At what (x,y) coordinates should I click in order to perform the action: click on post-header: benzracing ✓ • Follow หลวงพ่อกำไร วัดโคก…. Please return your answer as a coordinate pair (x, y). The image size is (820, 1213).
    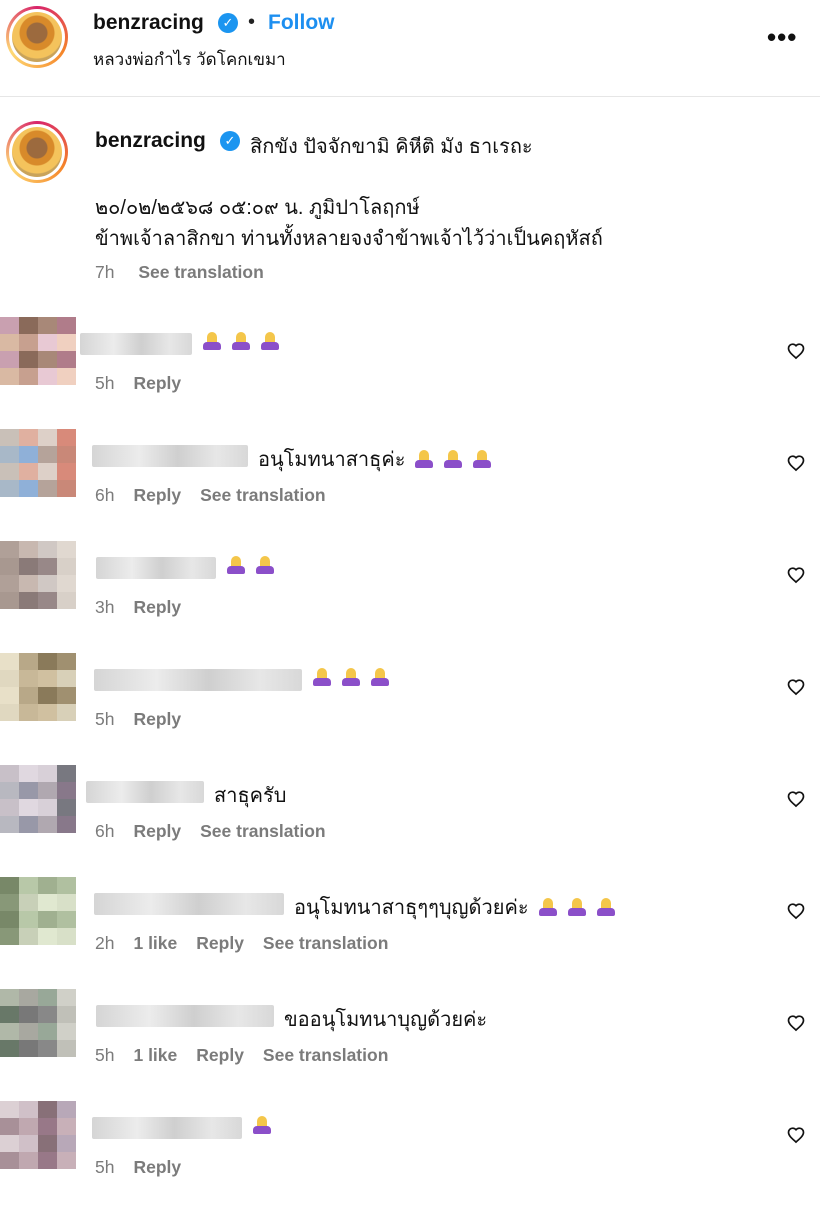
    Looking at the image, I should click on (410, 48).